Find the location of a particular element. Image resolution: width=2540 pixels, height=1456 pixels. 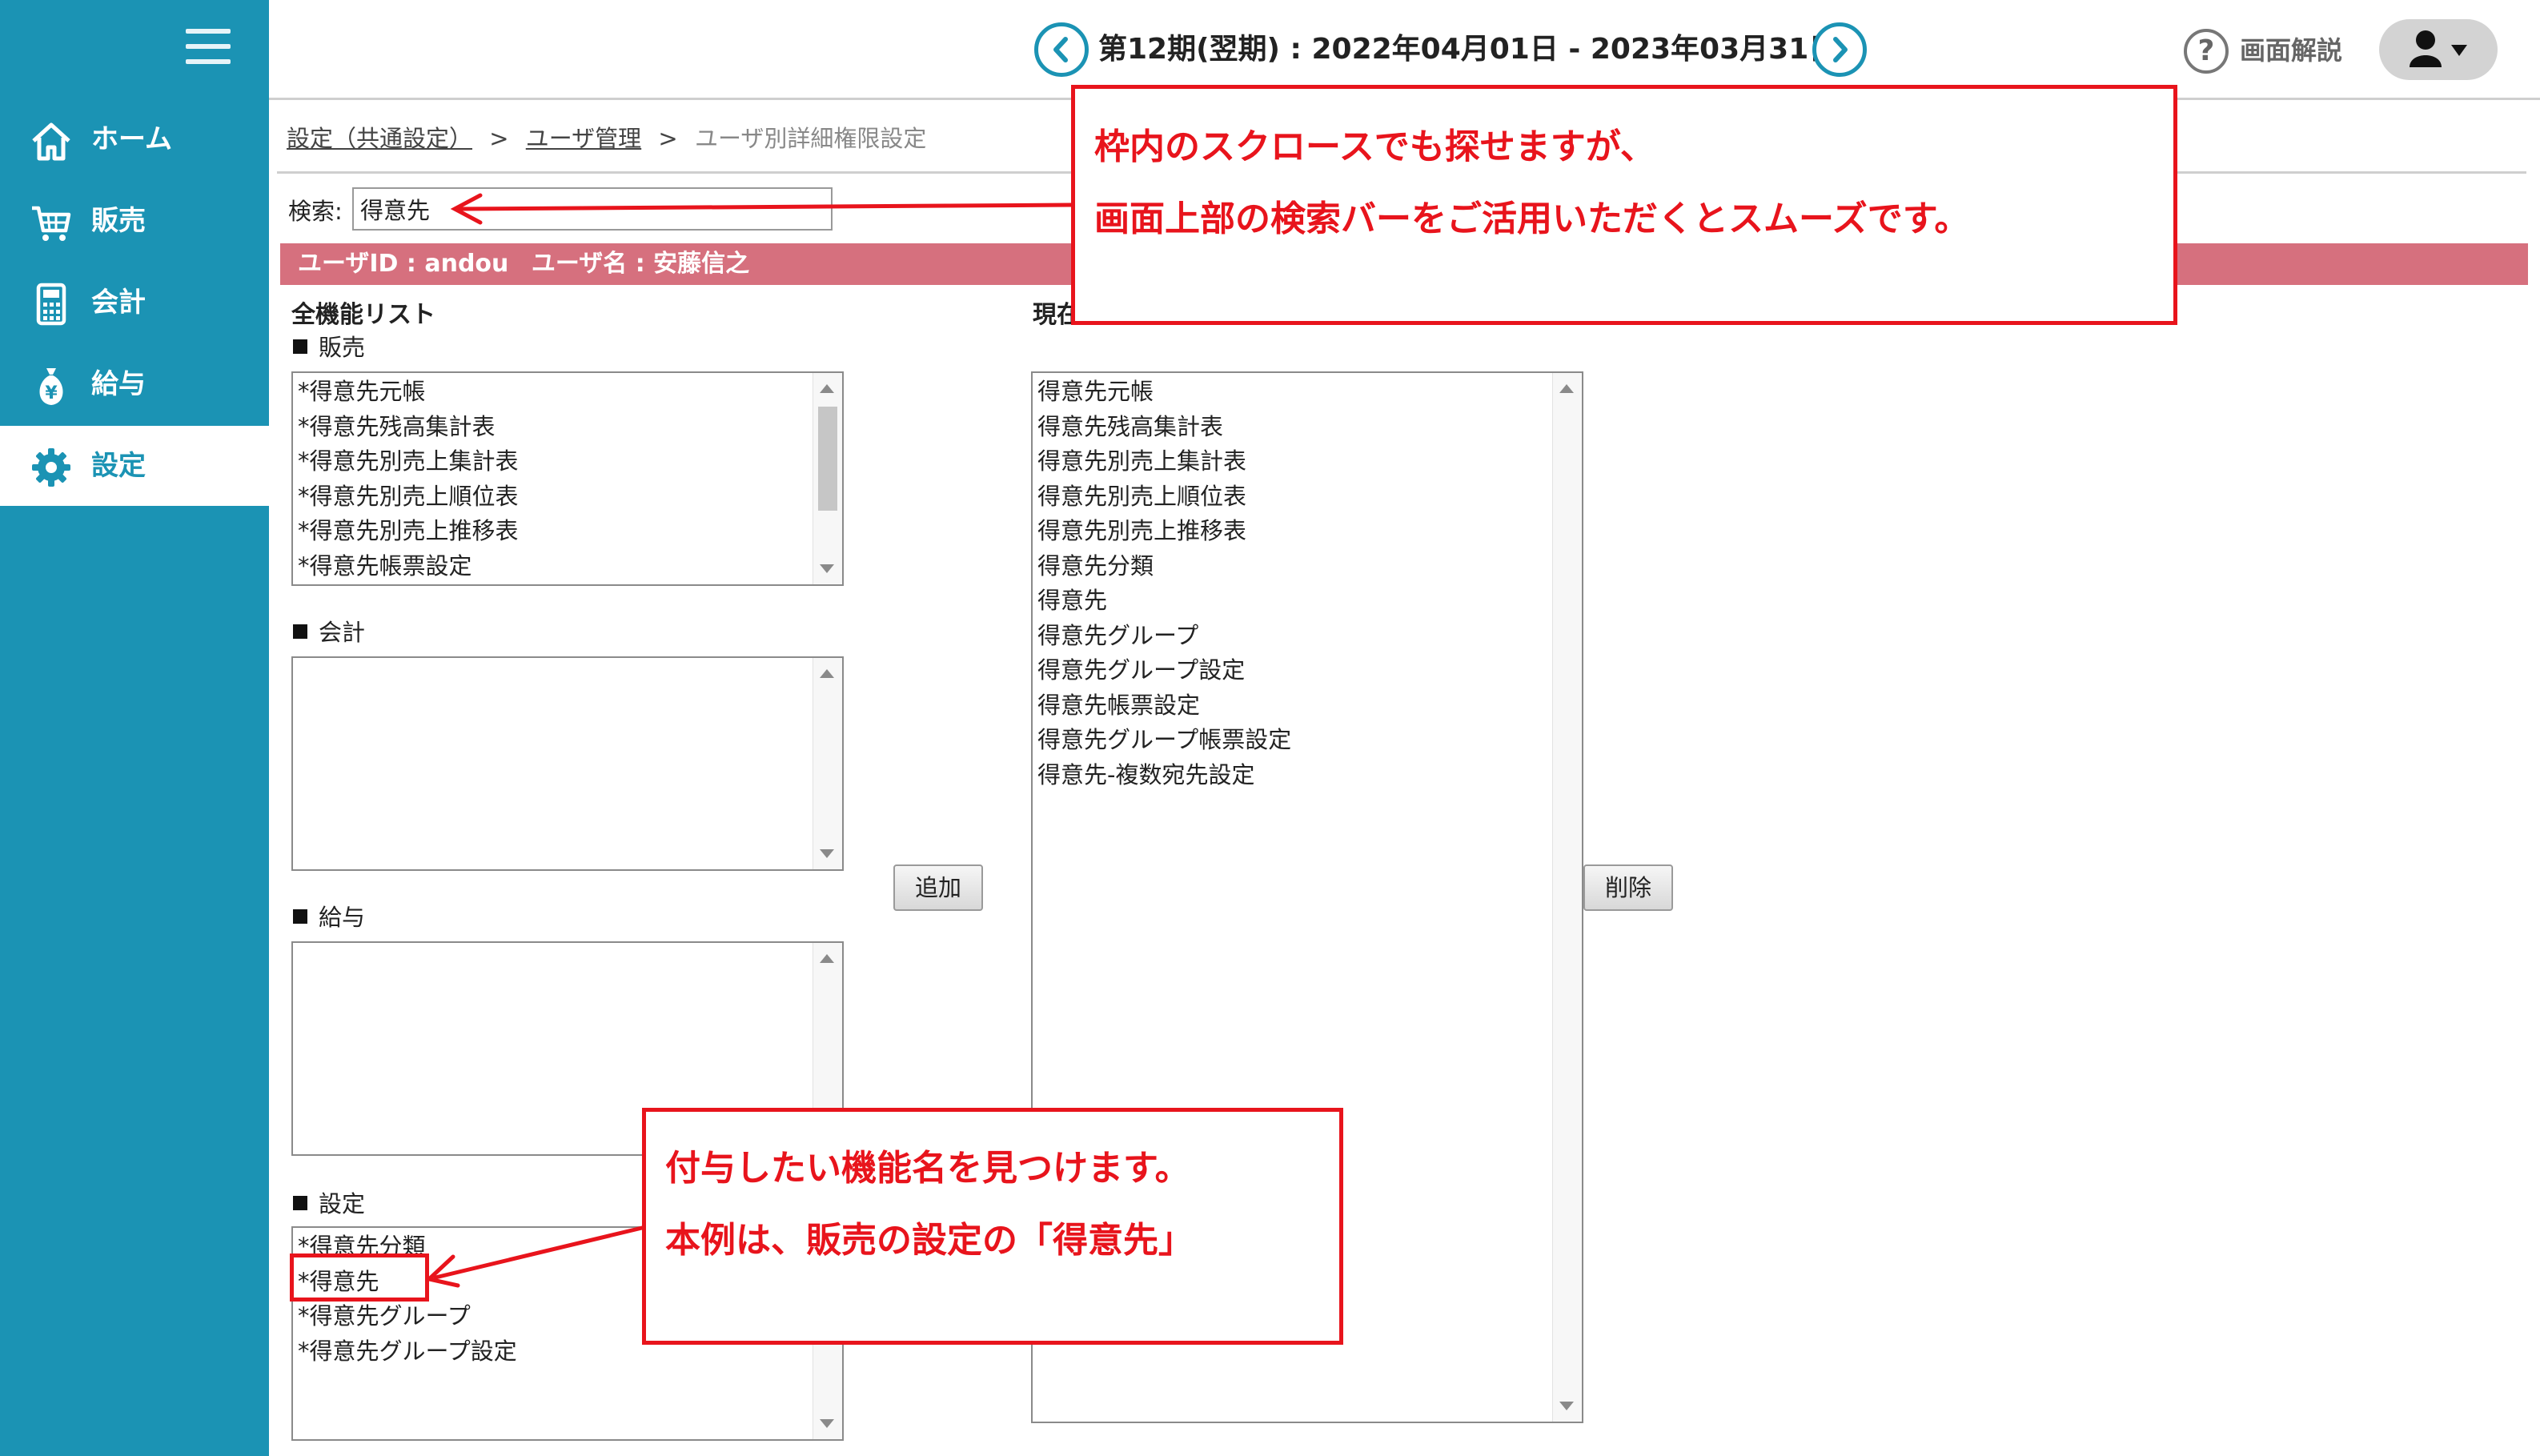

remove-button: 削除 is located at coordinates (1628, 887).